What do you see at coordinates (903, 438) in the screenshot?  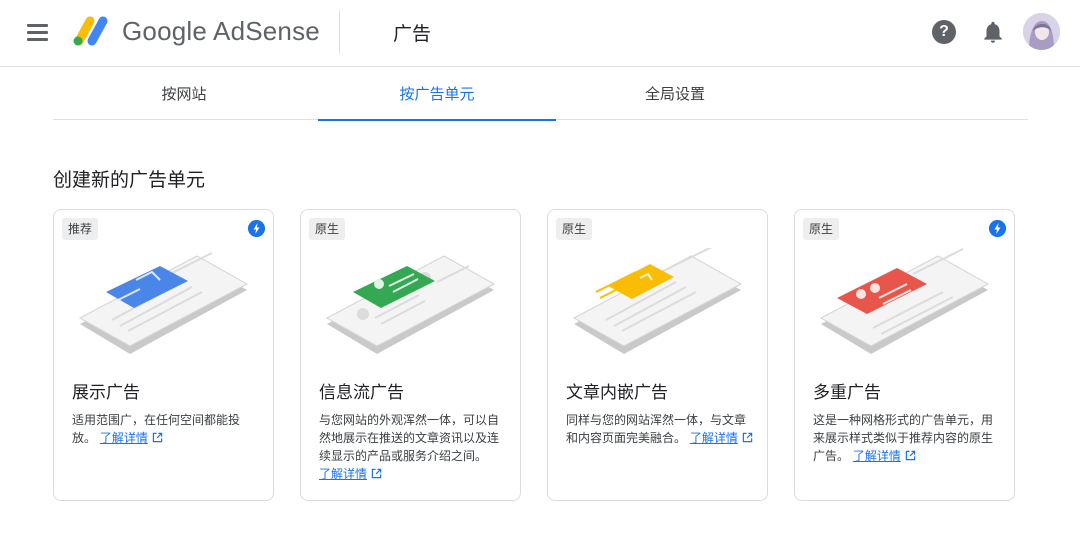 I see `card-description-text: 这是一种网格形式的广告单元，用来展示样式类似于推荐内容的原生广告。` at bounding box center [903, 438].